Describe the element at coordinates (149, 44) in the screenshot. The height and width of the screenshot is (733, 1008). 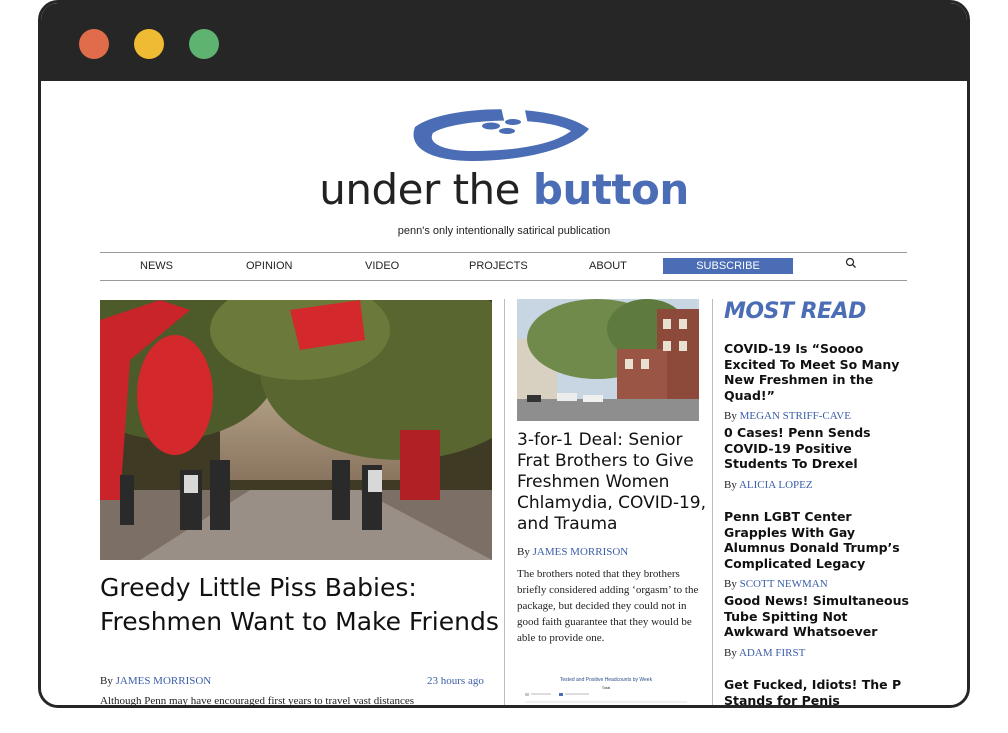
I see `minimize-window-button` at that location.